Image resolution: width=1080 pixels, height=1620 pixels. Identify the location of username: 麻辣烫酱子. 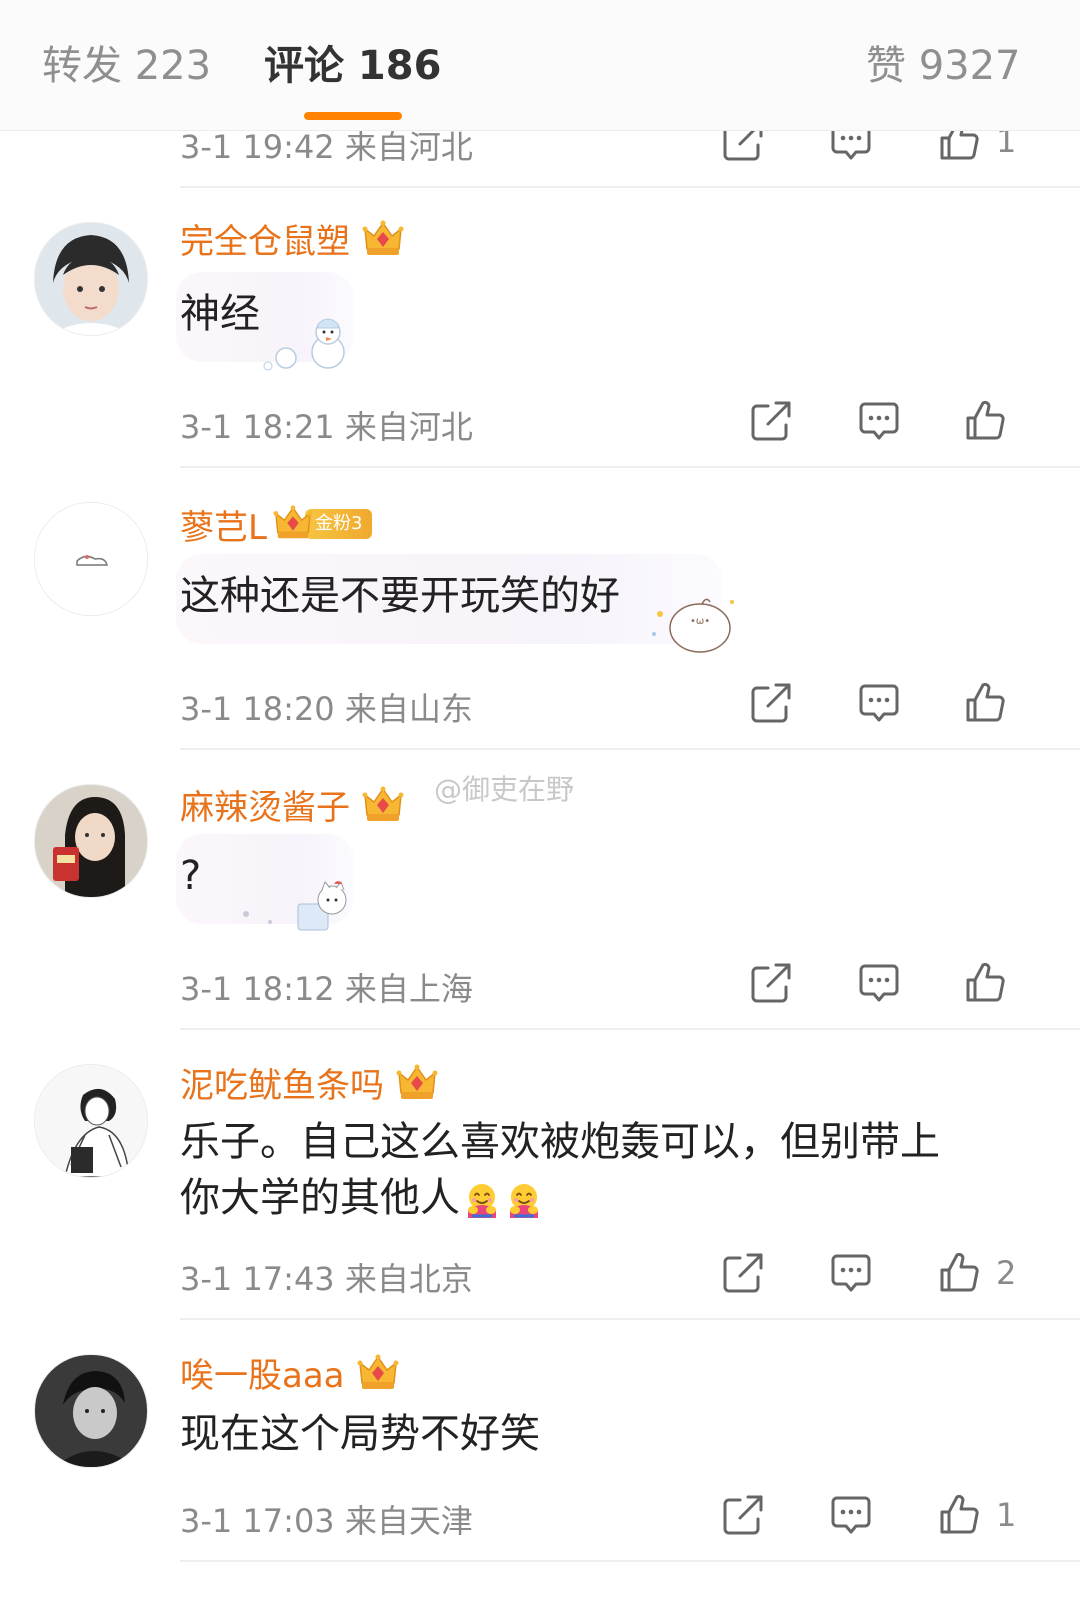
(265, 804).